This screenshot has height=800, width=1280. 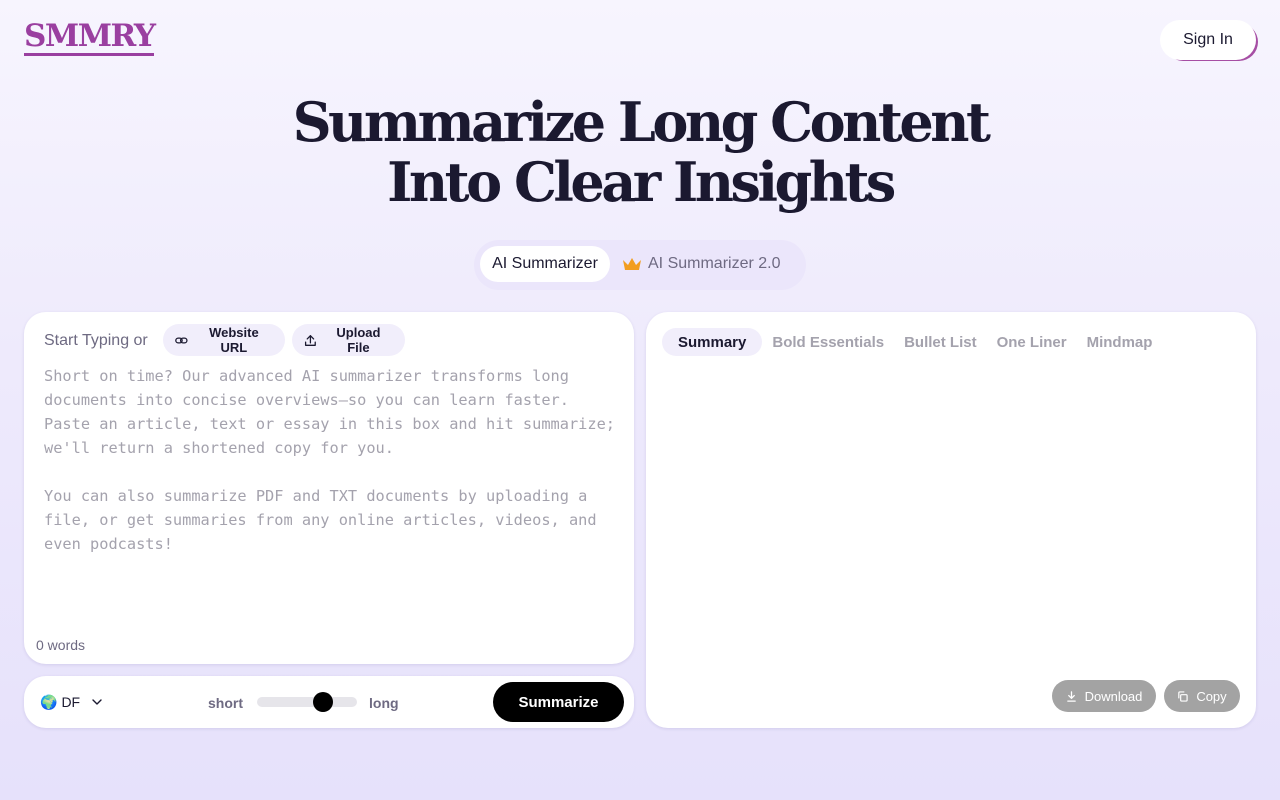 I want to click on copy-label: Copy, so click(x=1211, y=696).